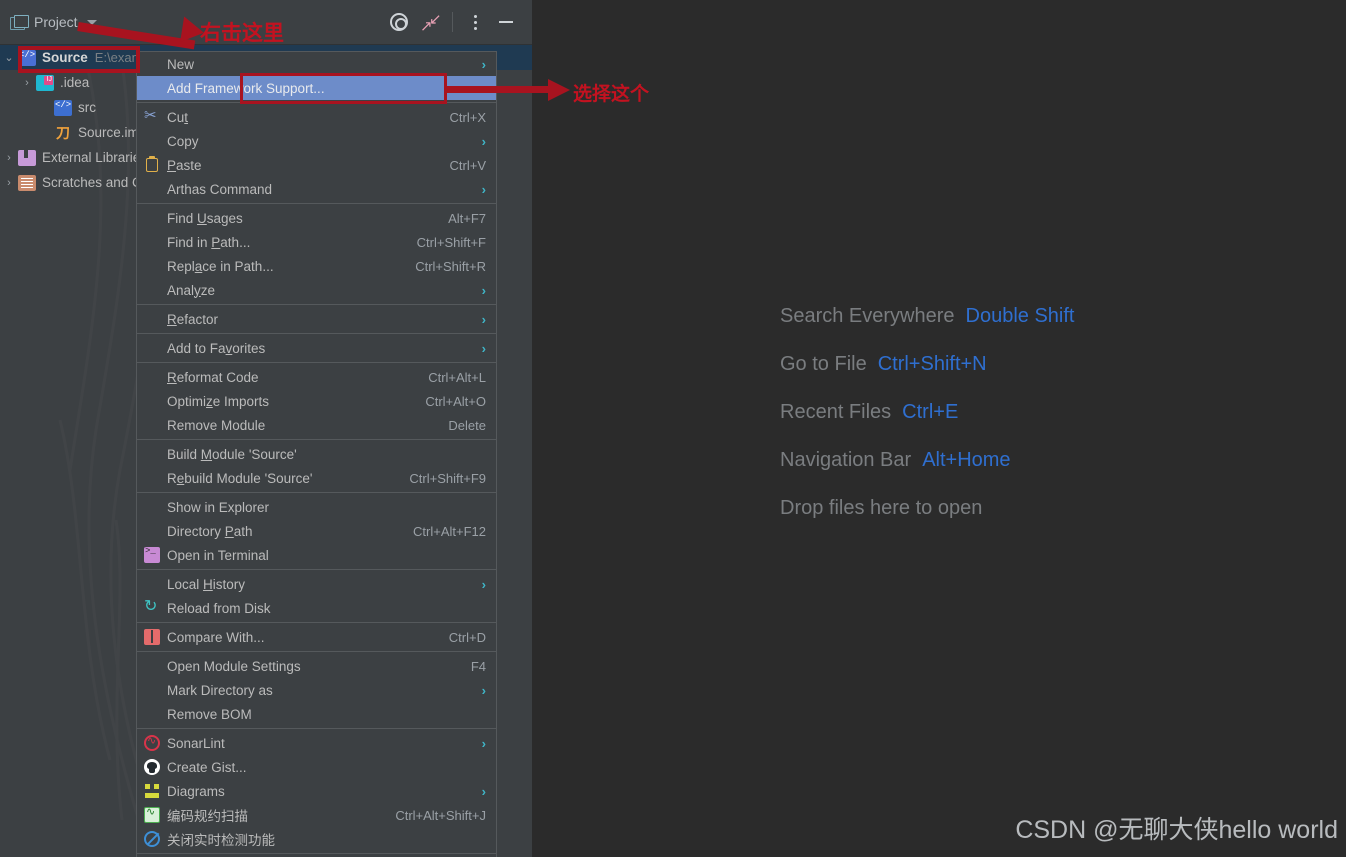 The image size is (1346, 857). I want to click on menu-item-arthas-command: Arthas Command ›, so click(316, 189).